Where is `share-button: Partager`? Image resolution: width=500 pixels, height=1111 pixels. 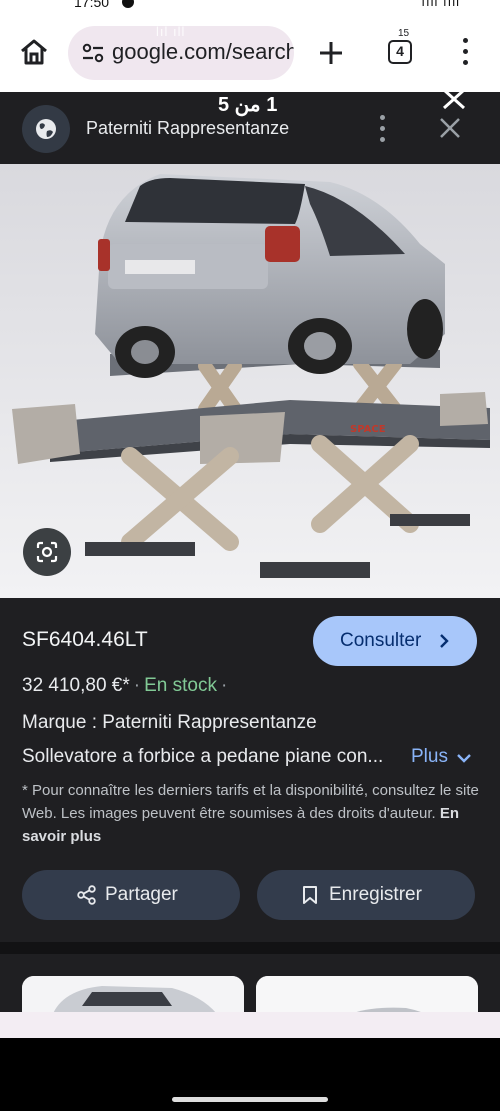 share-button: Partager is located at coordinates (131, 895).